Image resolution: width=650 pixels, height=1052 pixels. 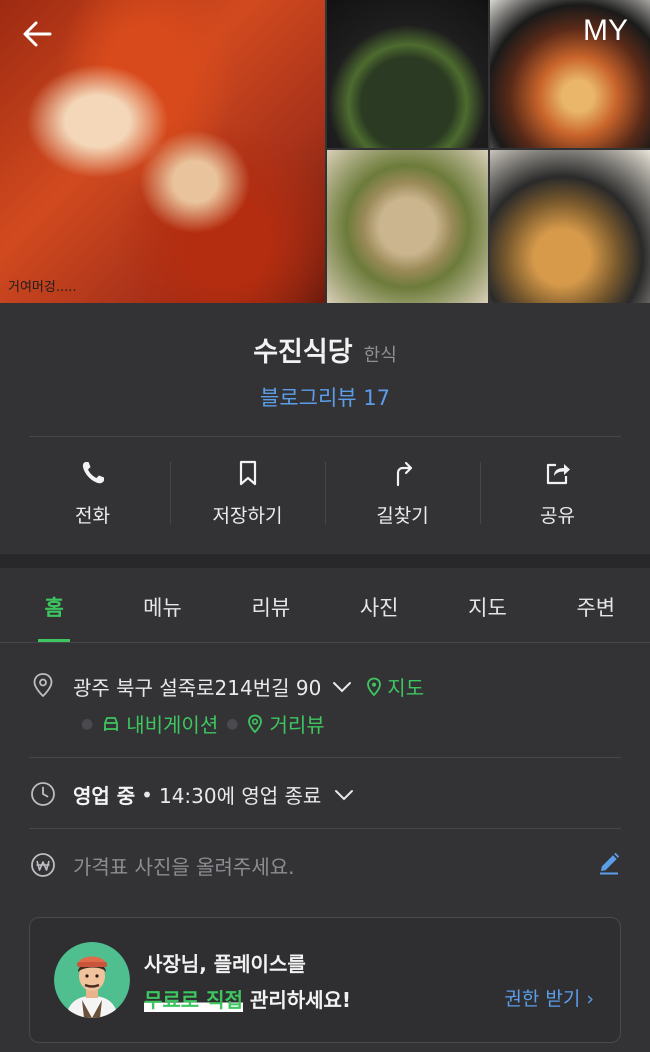 I want to click on address-text: 광주 북구 설죽로214번길 90, so click(x=197, y=688).